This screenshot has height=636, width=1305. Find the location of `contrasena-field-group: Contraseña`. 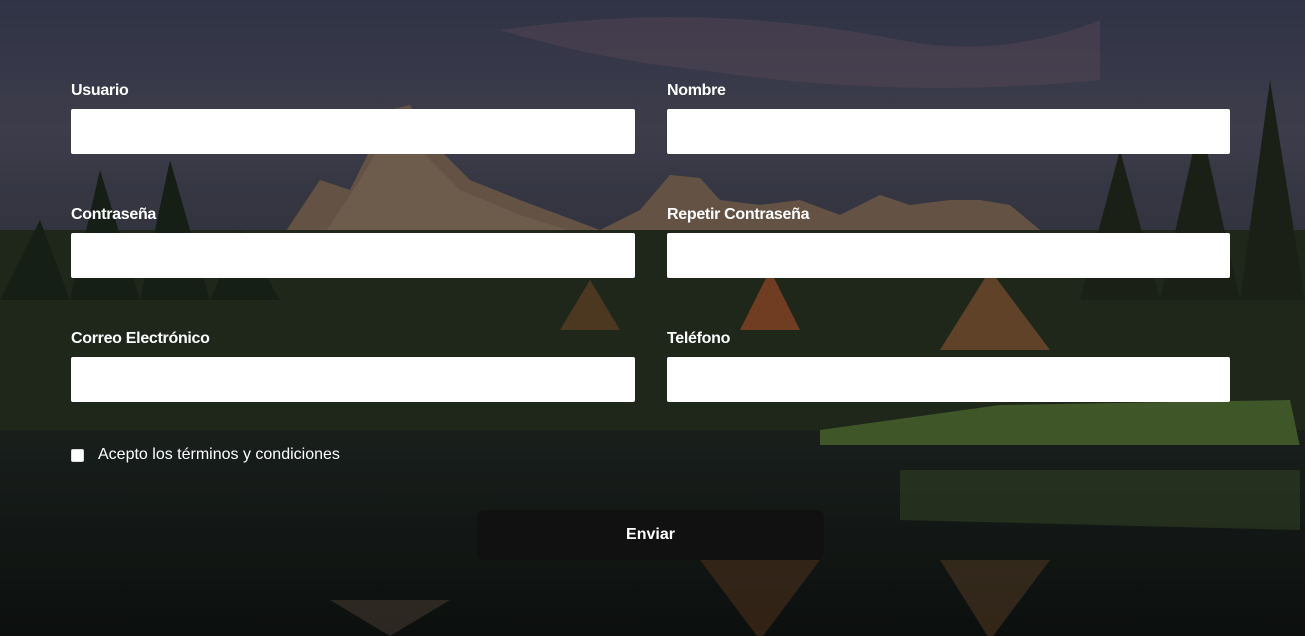

contrasena-field-group: Contraseña is located at coordinates (353, 241).